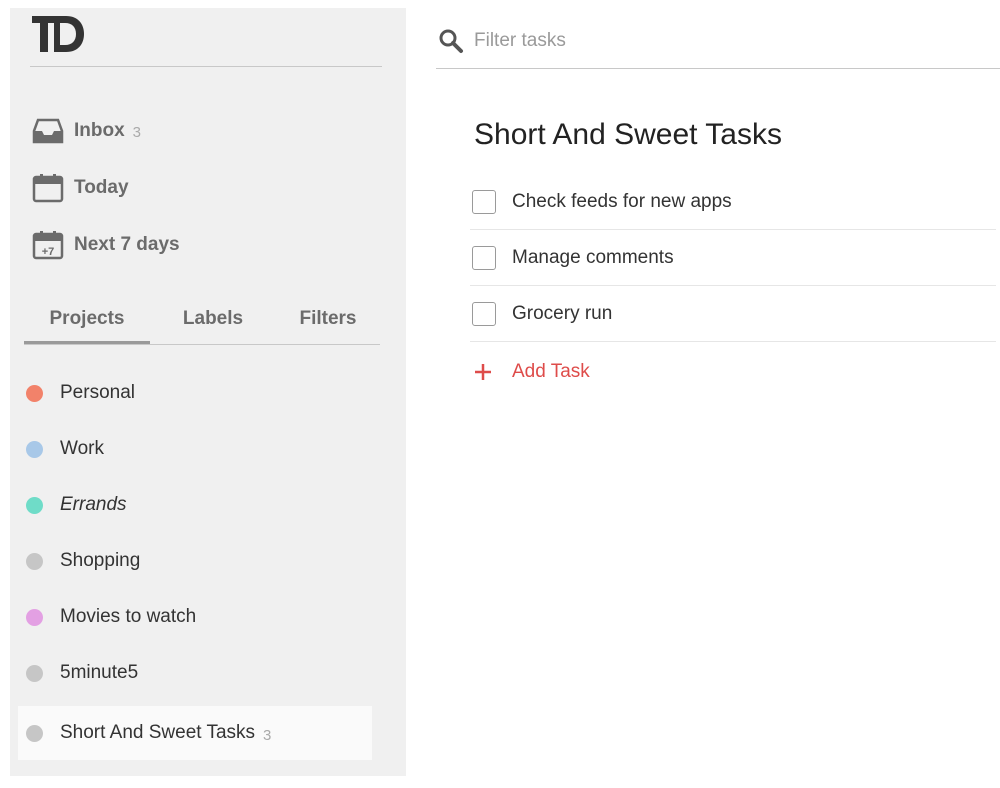 The height and width of the screenshot is (788, 1000). What do you see at coordinates (48, 245) in the screenshot?
I see `calendar-plus-7-icon: +7` at bounding box center [48, 245].